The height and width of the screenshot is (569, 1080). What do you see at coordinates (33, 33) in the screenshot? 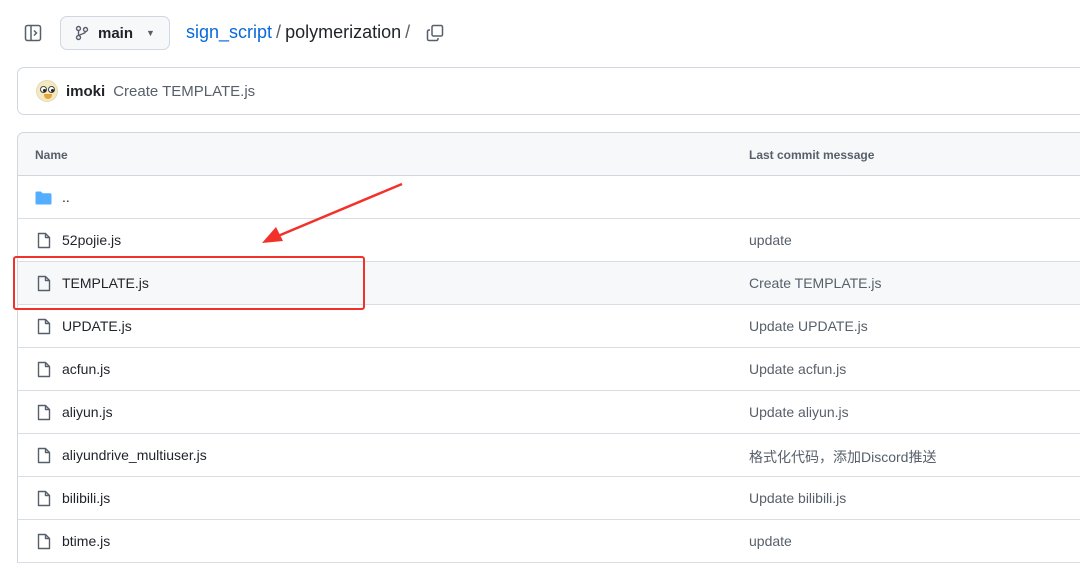
I see `side-panel-toggle-icon` at bounding box center [33, 33].